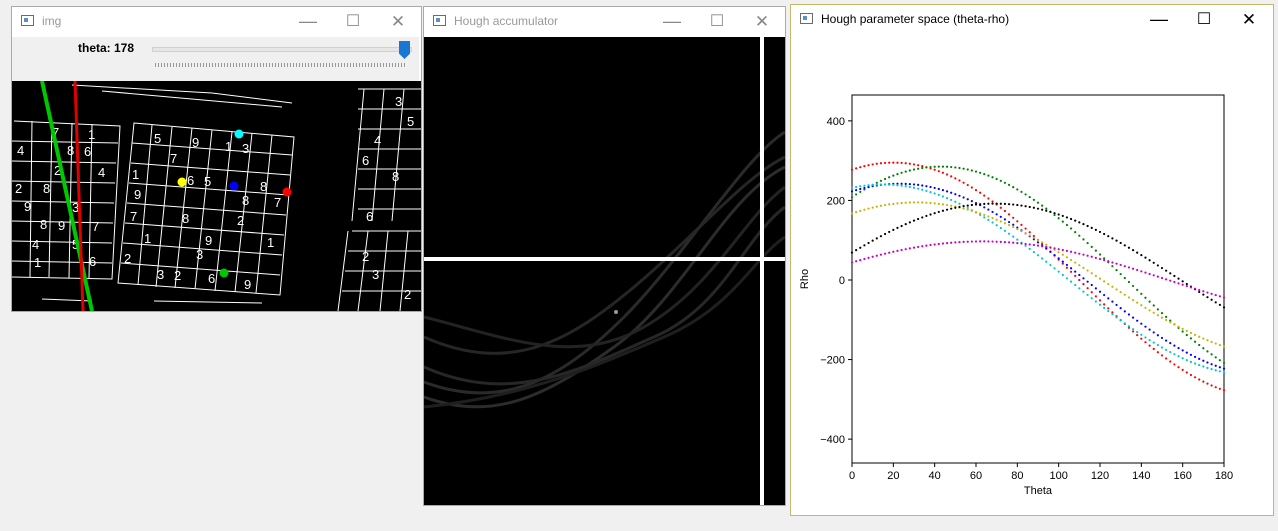  What do you see at coordinates (133, 216) in the screenshot?
I see `svg-text: 7` at bounding box center [133, 216].